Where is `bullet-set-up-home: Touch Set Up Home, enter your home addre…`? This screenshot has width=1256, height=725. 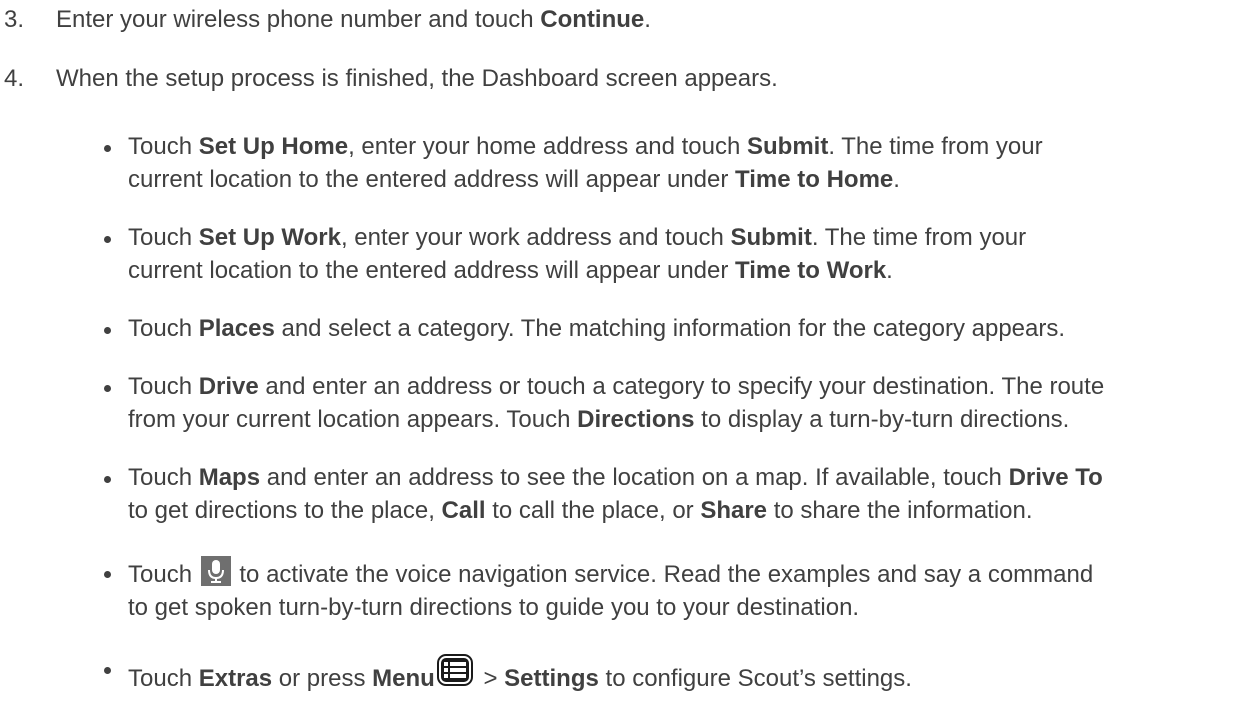 bullet-set-up-home: Touch Set Up Home, enter your home addre… is located at coordinates (679, 163).